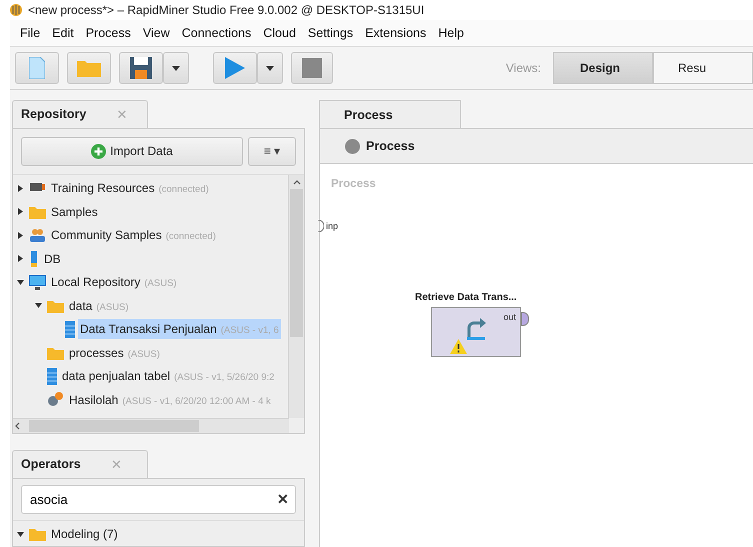  Describe the element at coordinates (451, 33) in the screenshot. I see `menu-item: Help` at that location.